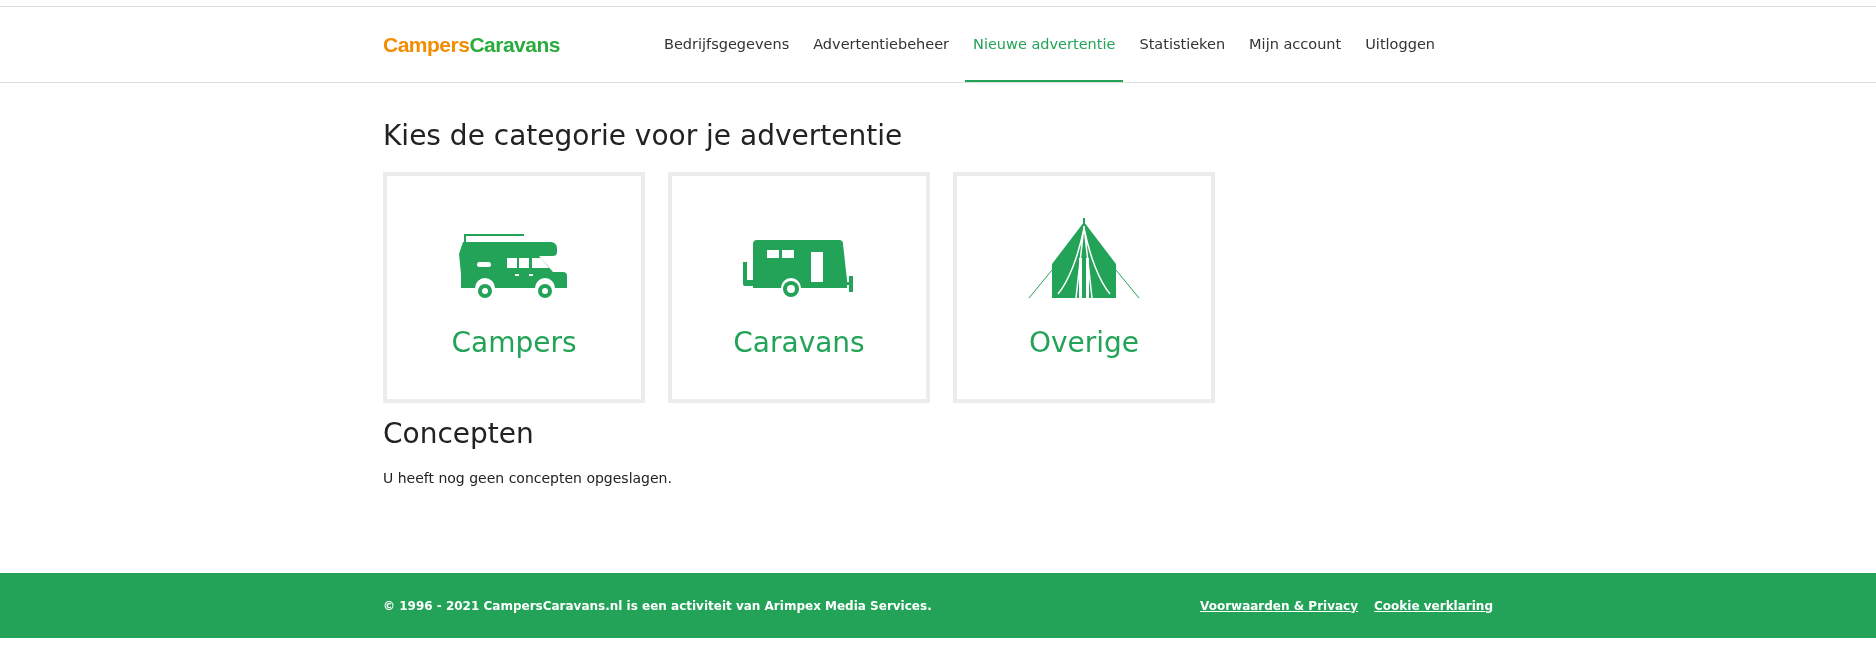 This screenshot has height=652, width=1876. Describe the element at coordinates (1400, 44) in the screenshot. I see `nav-link: Uitloggen` at that location.